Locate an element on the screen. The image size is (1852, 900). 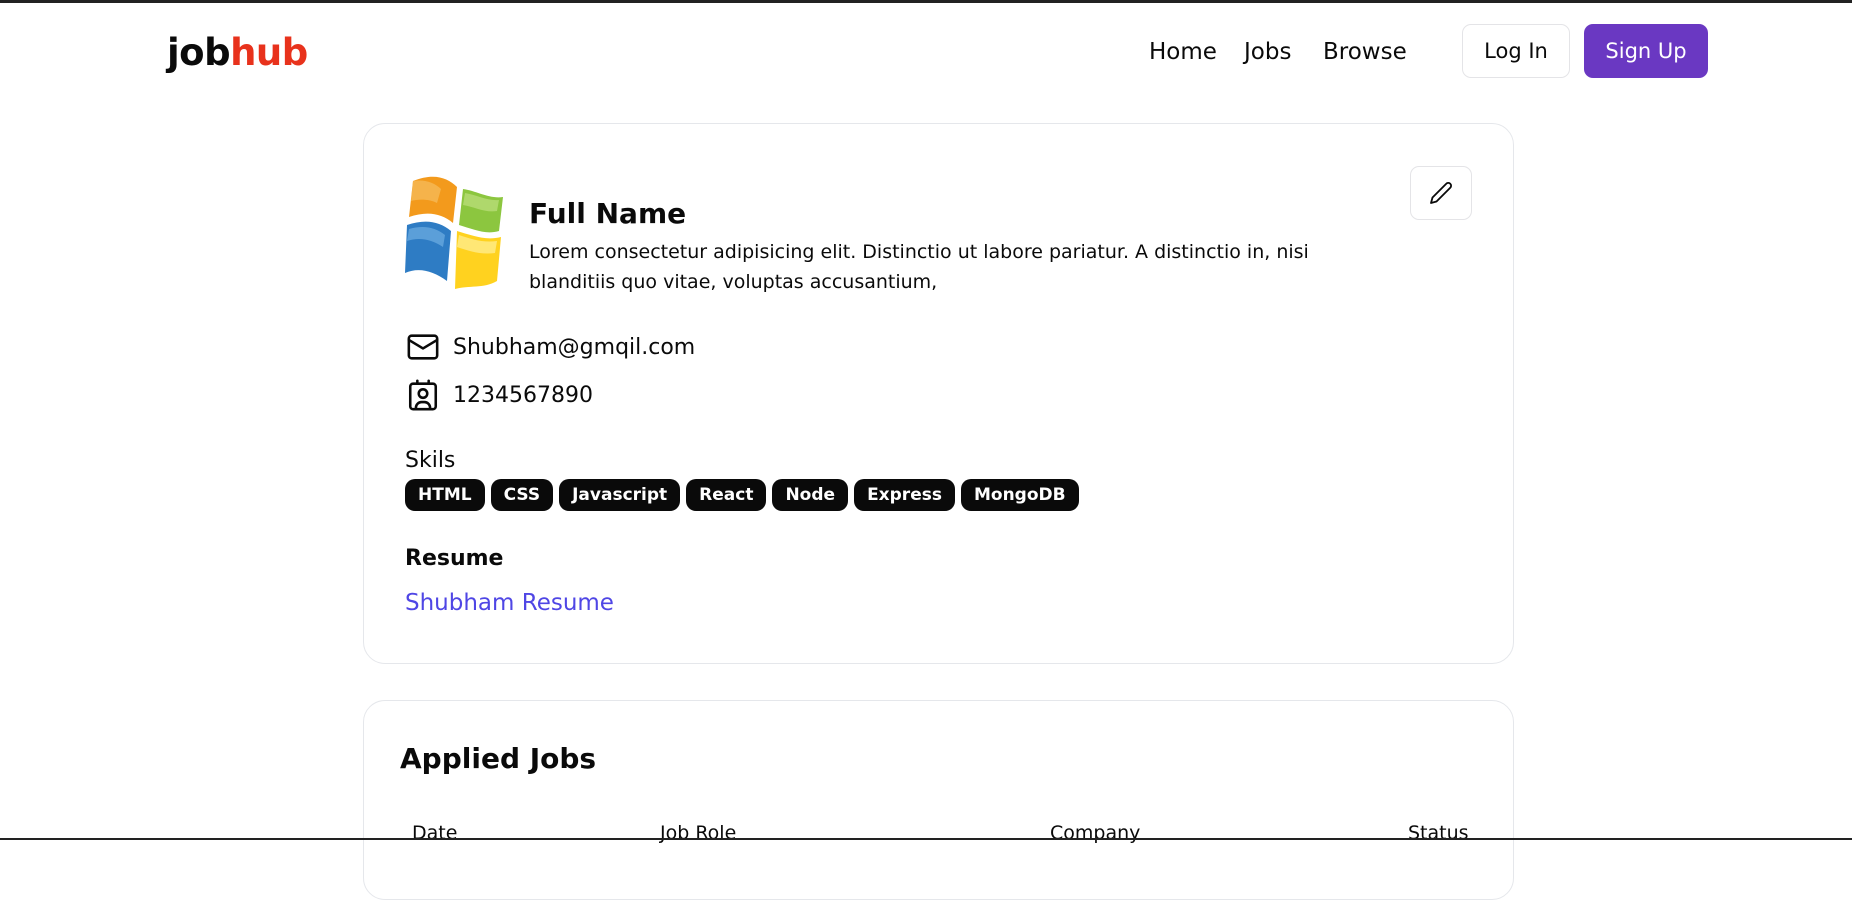
skill-badge: MongoDB is located at coordinates (1019, 495).